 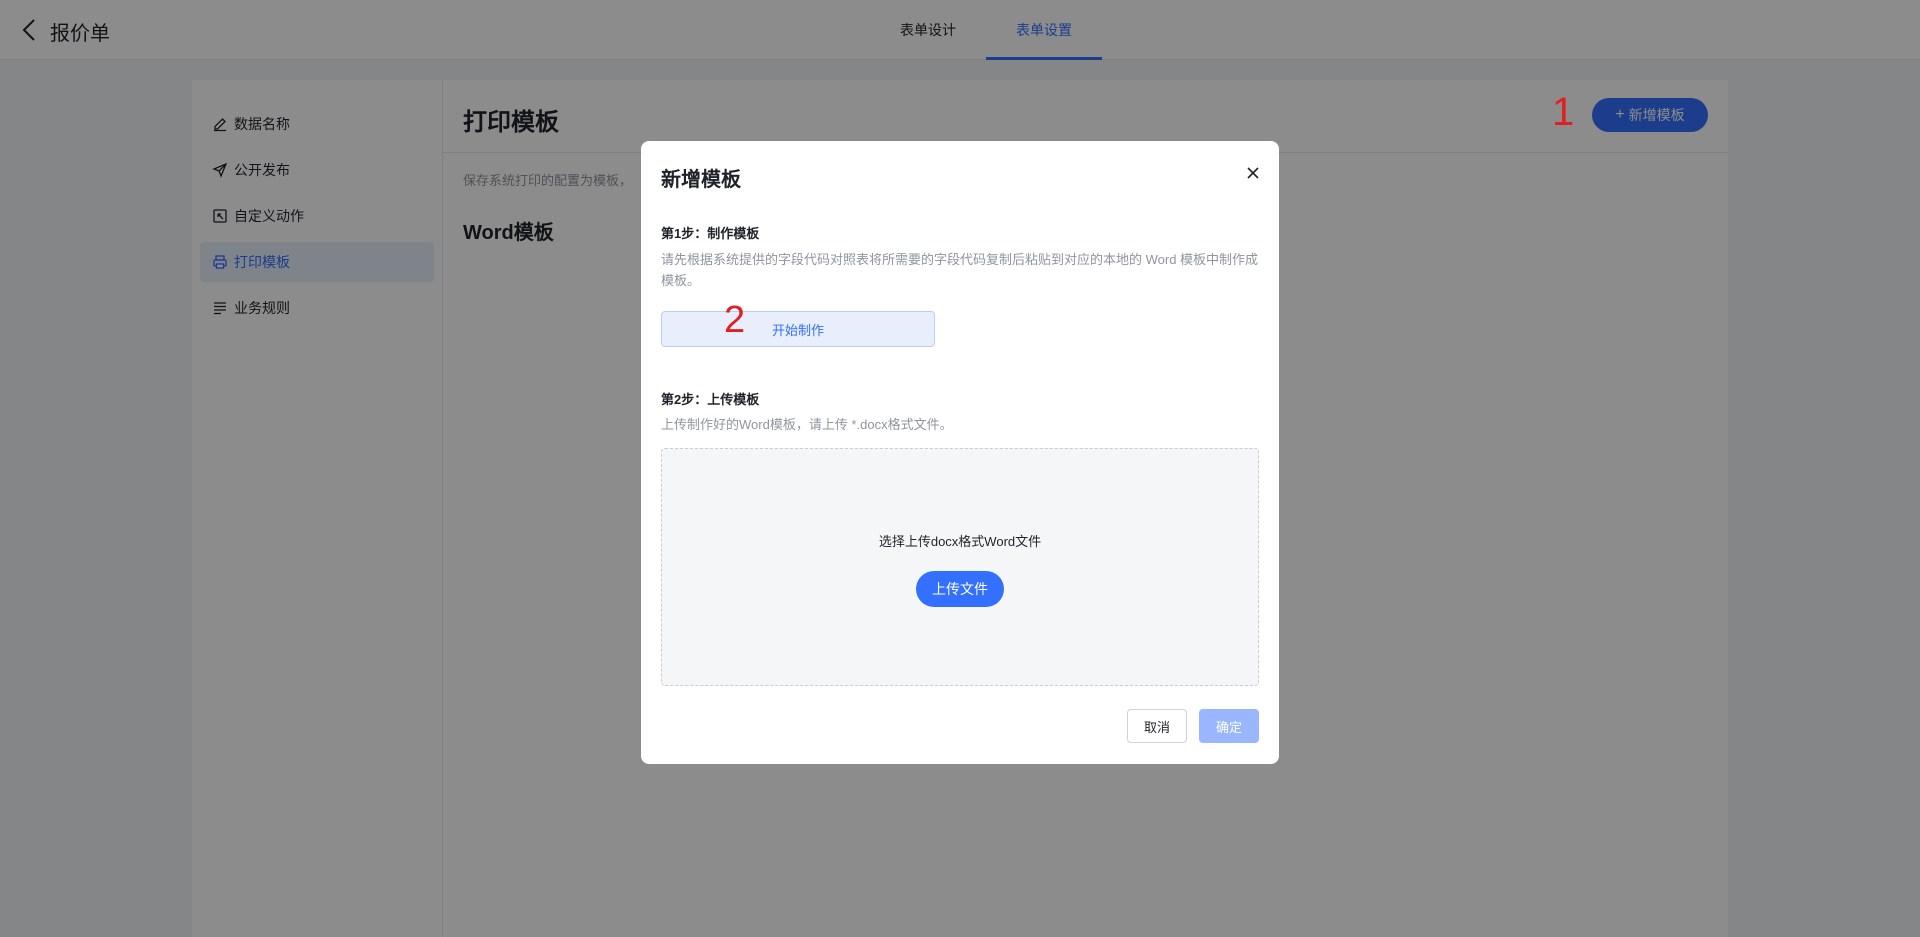 I want to click on upload-file-label: 上传文件, so click(x=960, y=589).